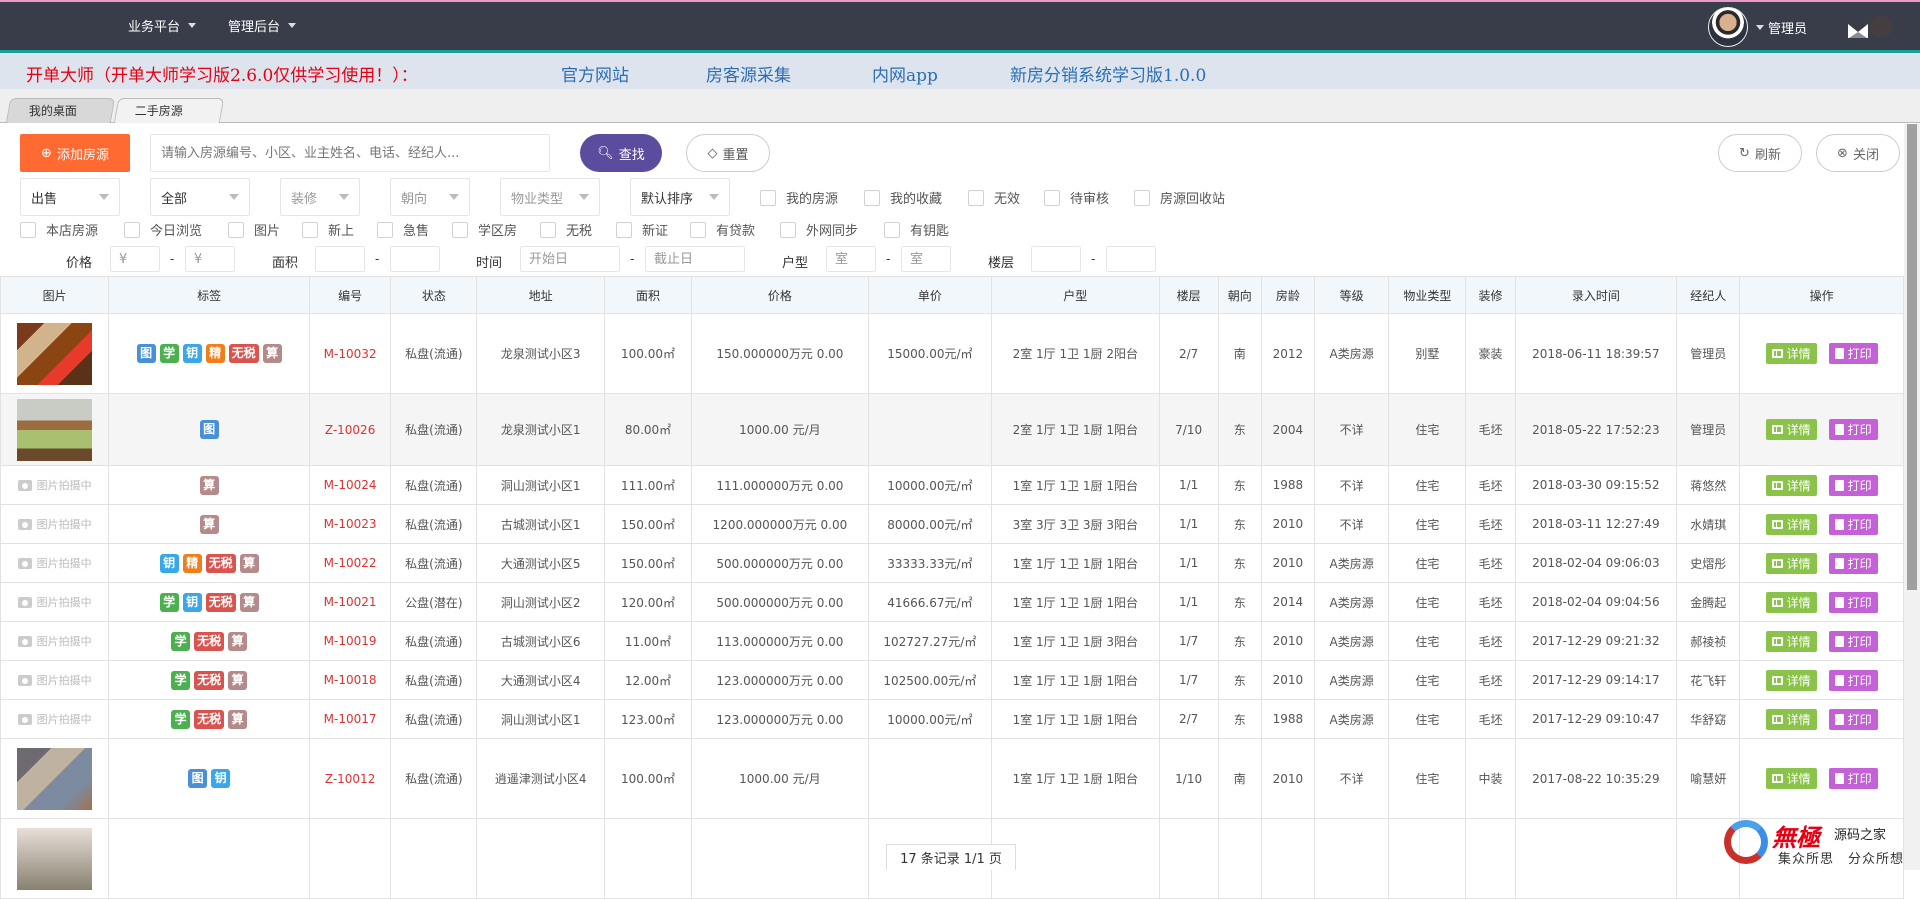 This screenshot has height=899, width=1920. What do you see at coordinates (163, 229) in the screenshot?
I see `checkbox-viewed-today: 今日浏览` at bounding box center [163, 229].